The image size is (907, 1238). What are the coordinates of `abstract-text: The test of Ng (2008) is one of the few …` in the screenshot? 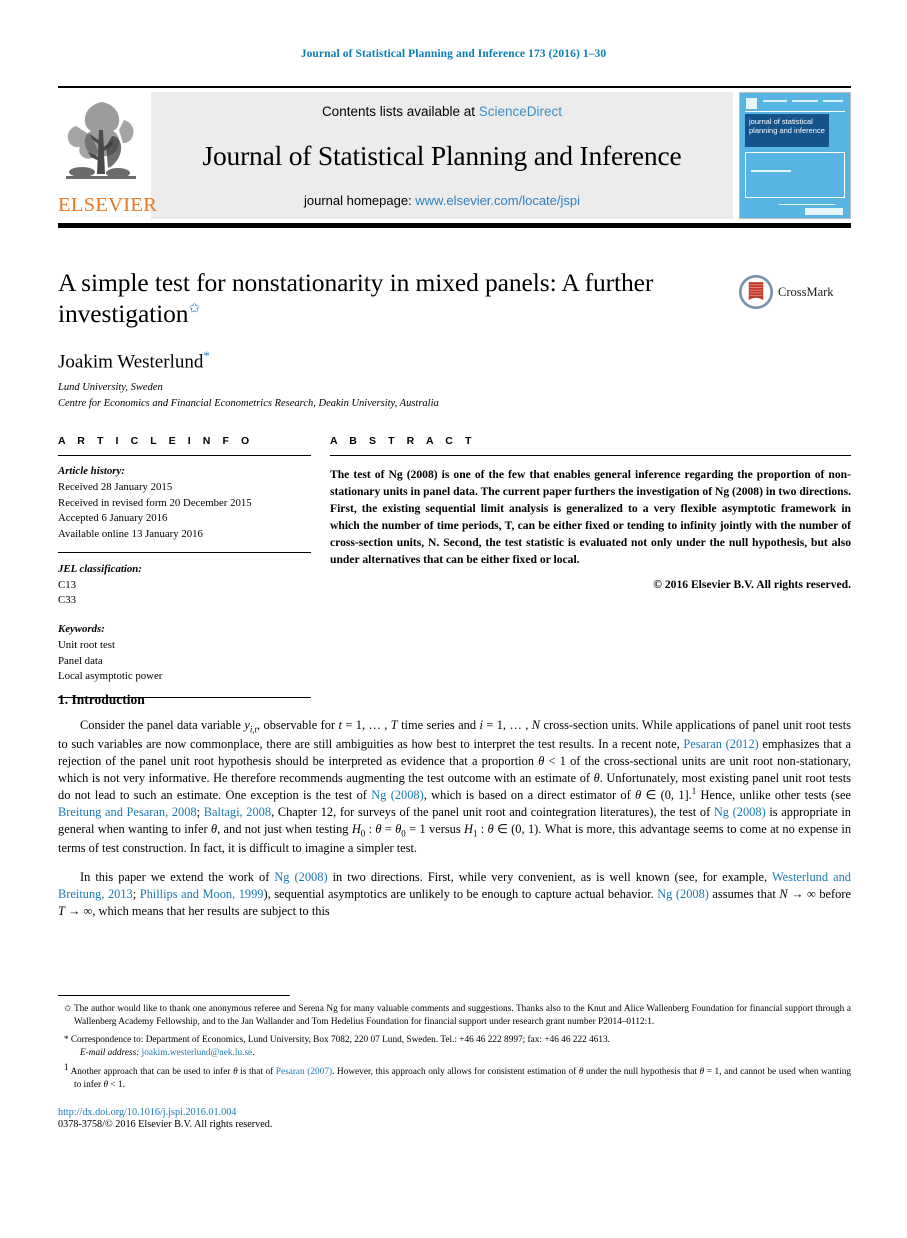 It's located at (590, 517).